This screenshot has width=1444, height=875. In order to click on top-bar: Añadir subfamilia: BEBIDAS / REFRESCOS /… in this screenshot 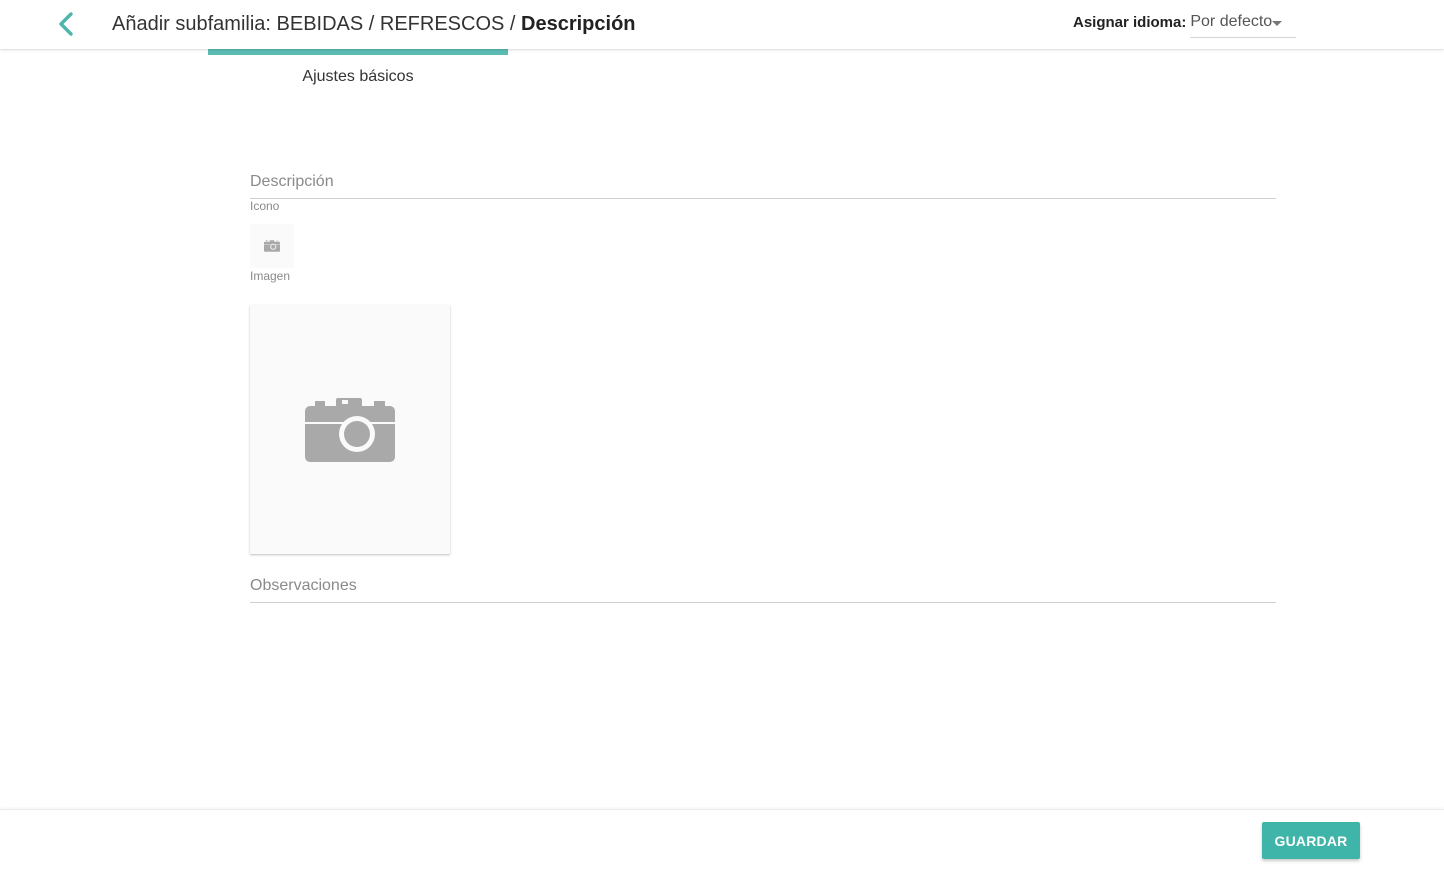, I will do `click(722, 24)`.